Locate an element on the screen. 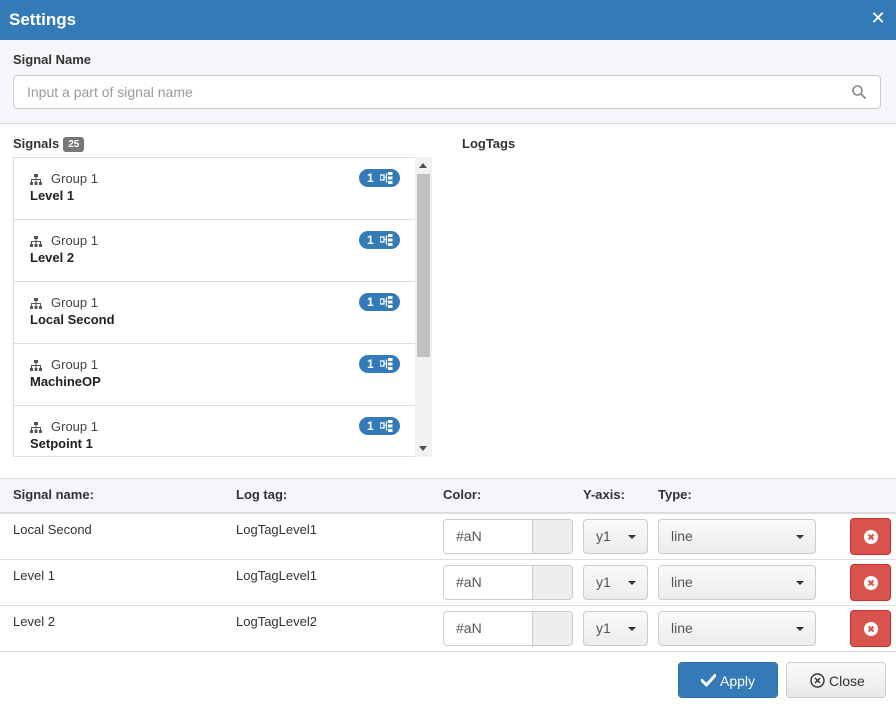 Image resolution: width=896 pixels, height=707 pixels. signal-name: Level 1 is located at coordinates (52, 195).